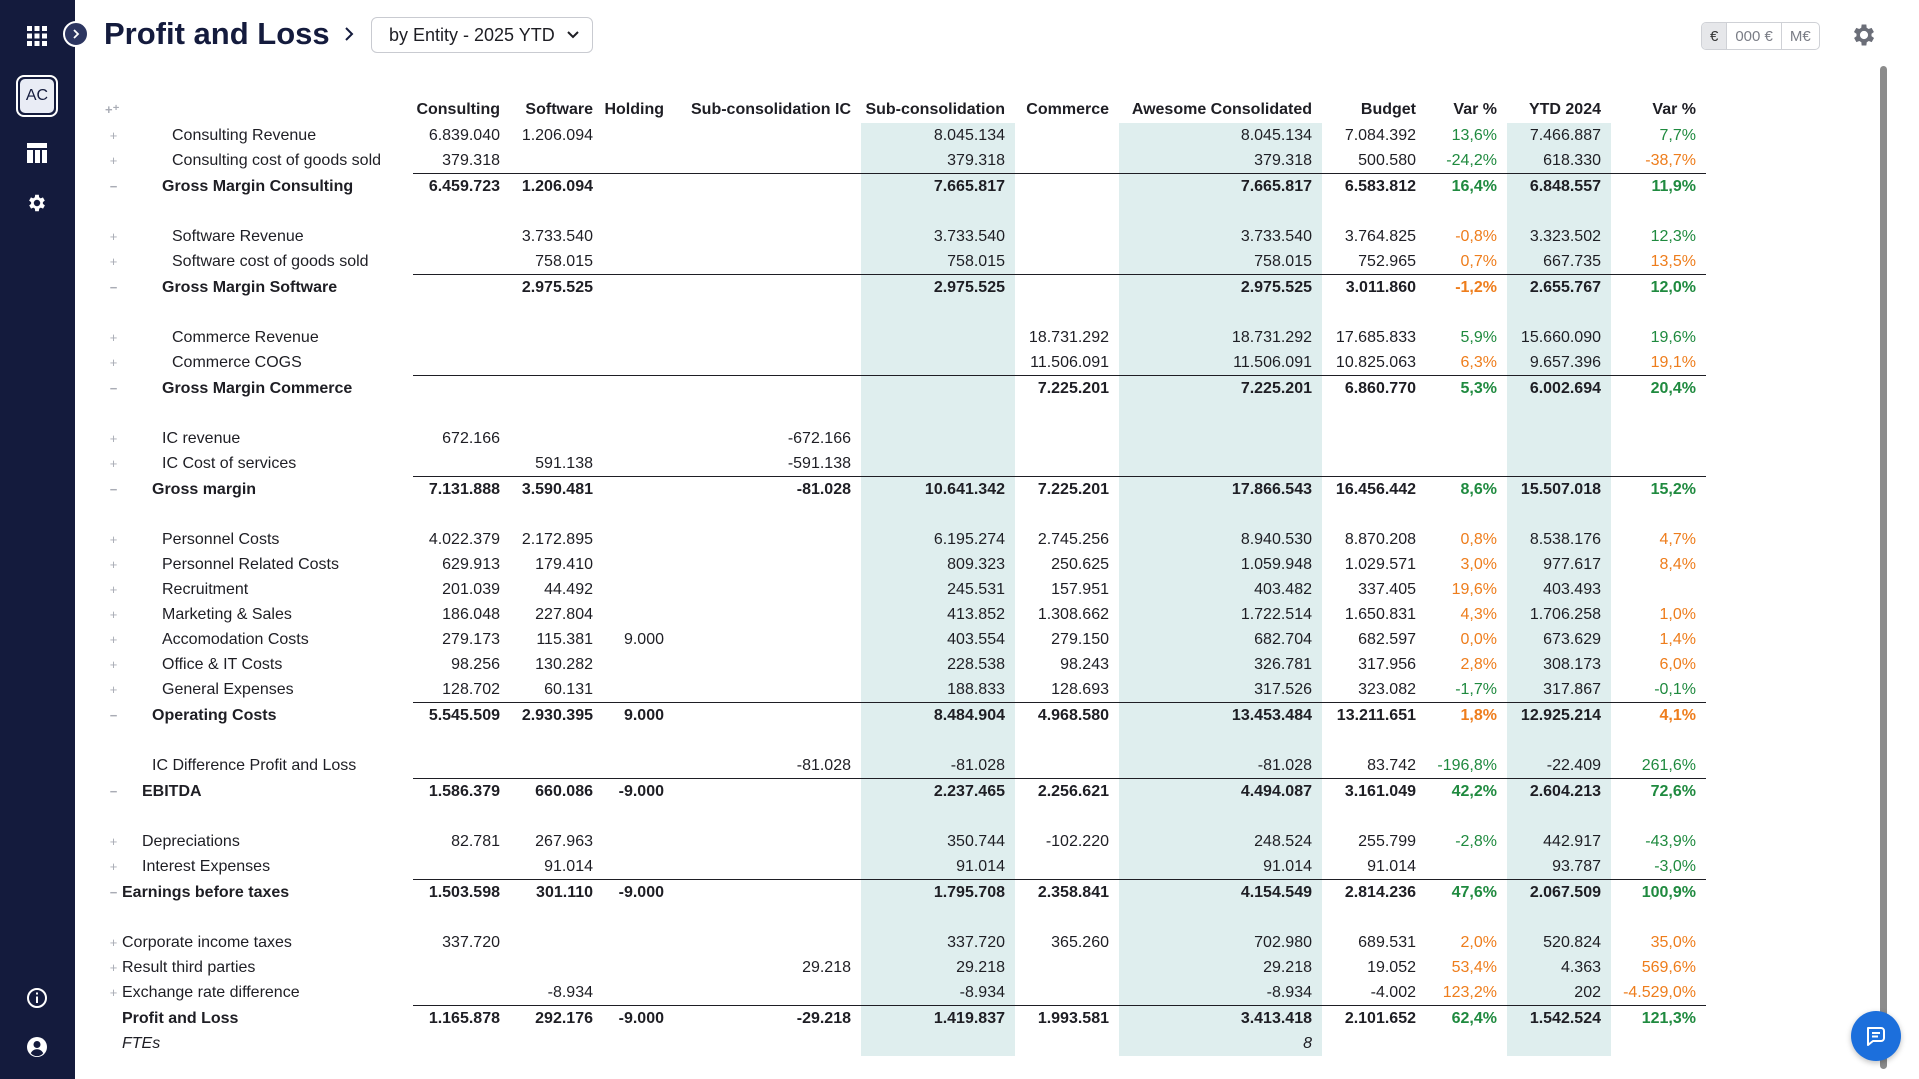 This screenshot has width=1919, height=1079. What do you see at coordinates (464, 135) in the screenshot?
I see `value-cell: 6.839.040` at bounding box center [464, 135].